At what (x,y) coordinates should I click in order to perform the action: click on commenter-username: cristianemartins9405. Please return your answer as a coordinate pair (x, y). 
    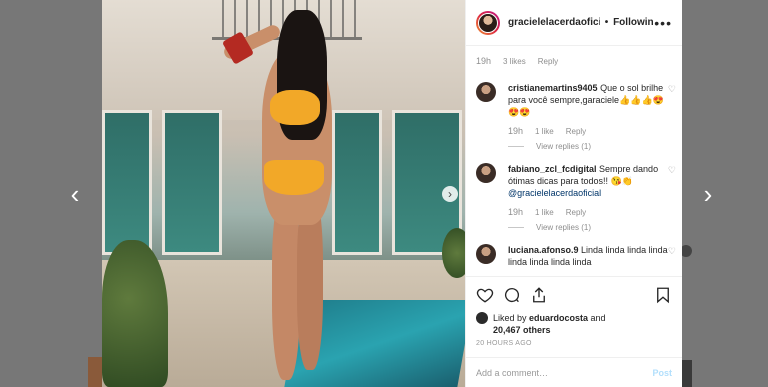
    Looking at the image, I should click on (553, 88).